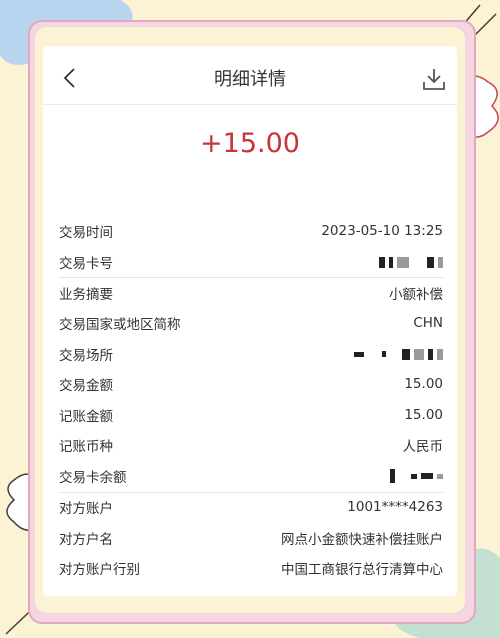 The height and width of the screenshot is (638, 500). Describe the element at coordinates (86, 356) in the screenshot. I see `row-label: 交易场所` at that location.